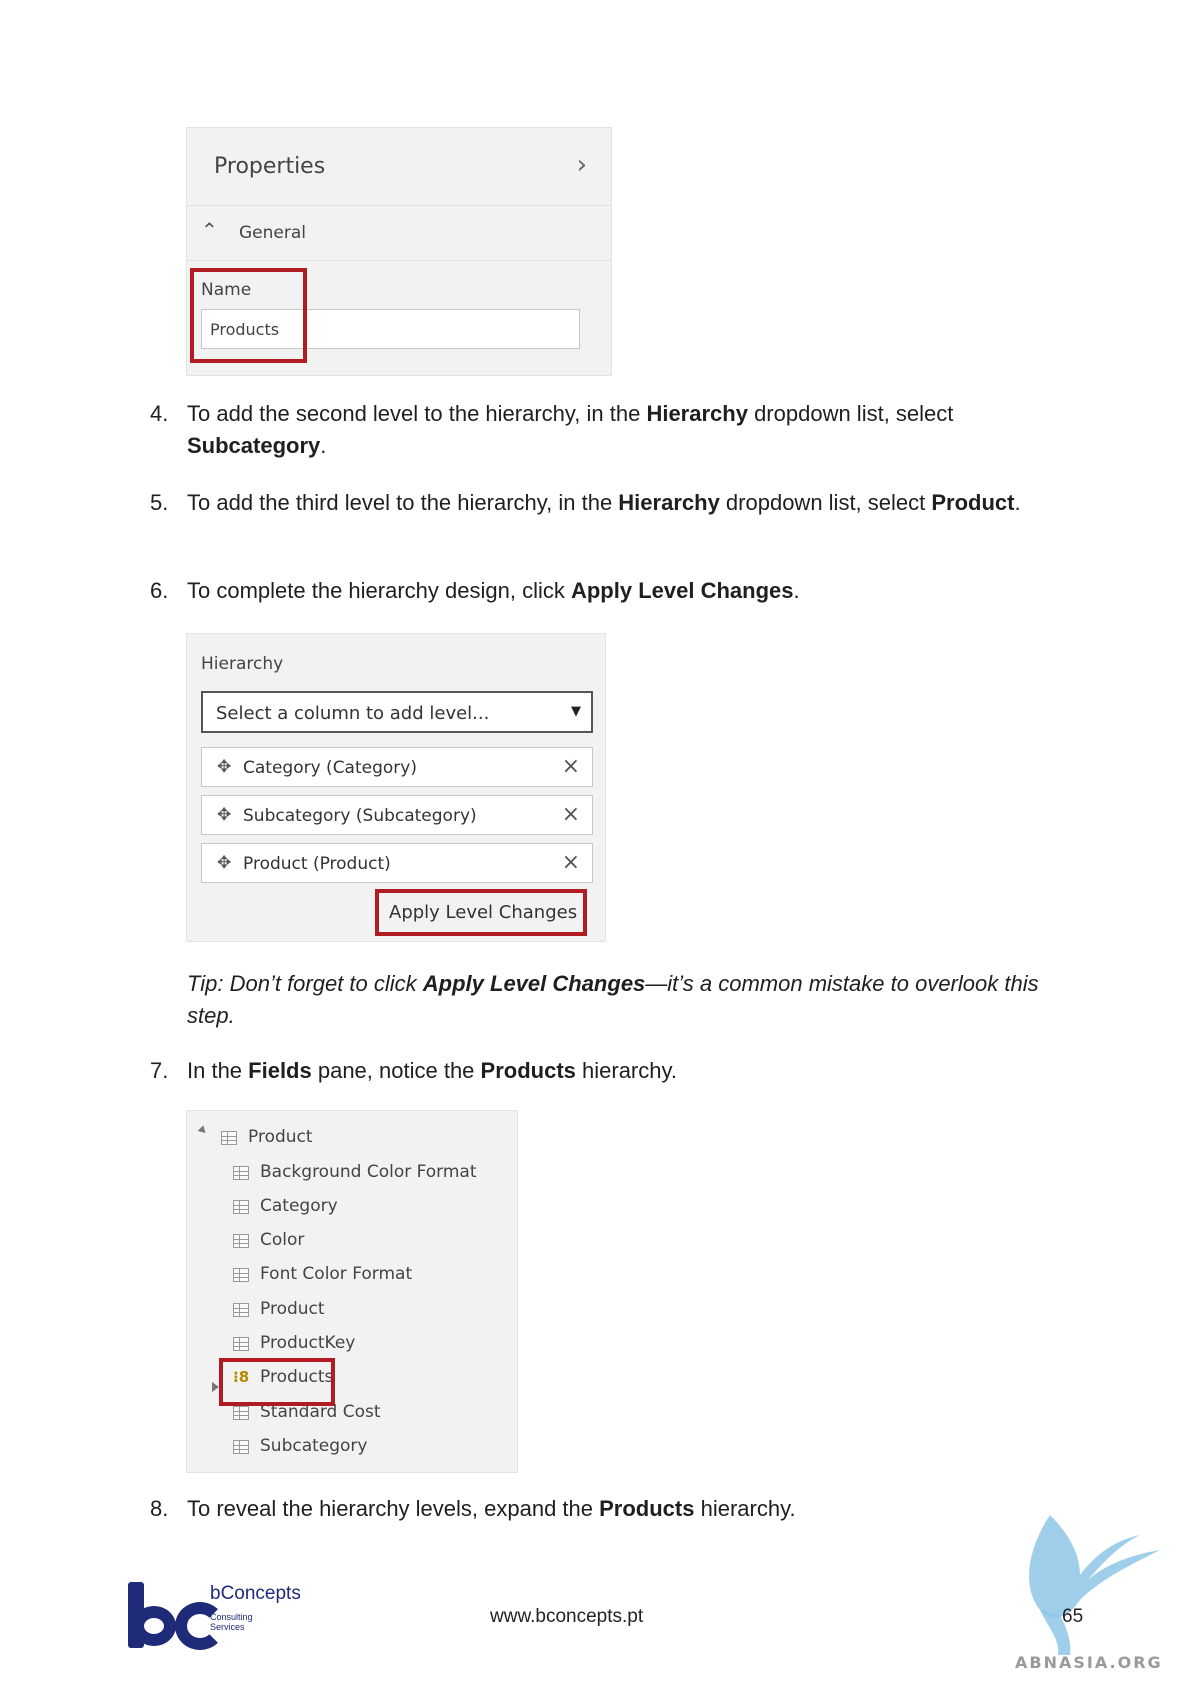 This screenshot has height=1684, width=1191. I want to click on hierarchy-level: ✥ Subcategory (Subcategory) ×, so click(397, 815).